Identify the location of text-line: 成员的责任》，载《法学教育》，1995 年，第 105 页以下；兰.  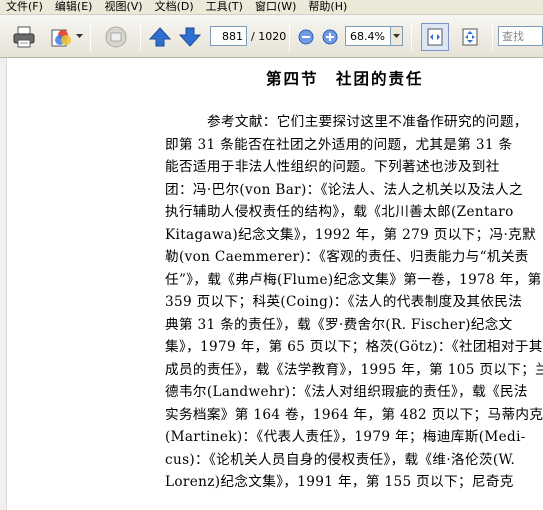
(354, 369).